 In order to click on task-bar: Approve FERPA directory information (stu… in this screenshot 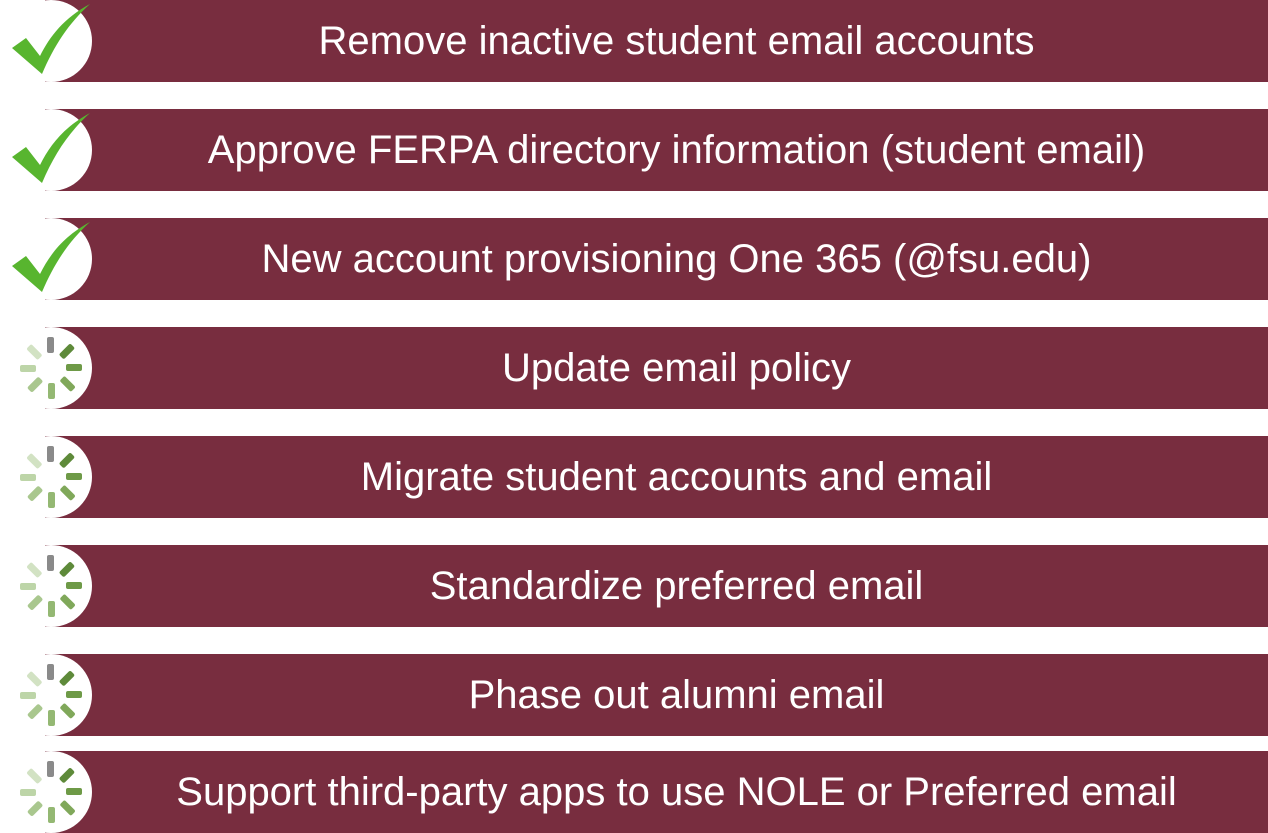, I will do `click(656, 150)`.